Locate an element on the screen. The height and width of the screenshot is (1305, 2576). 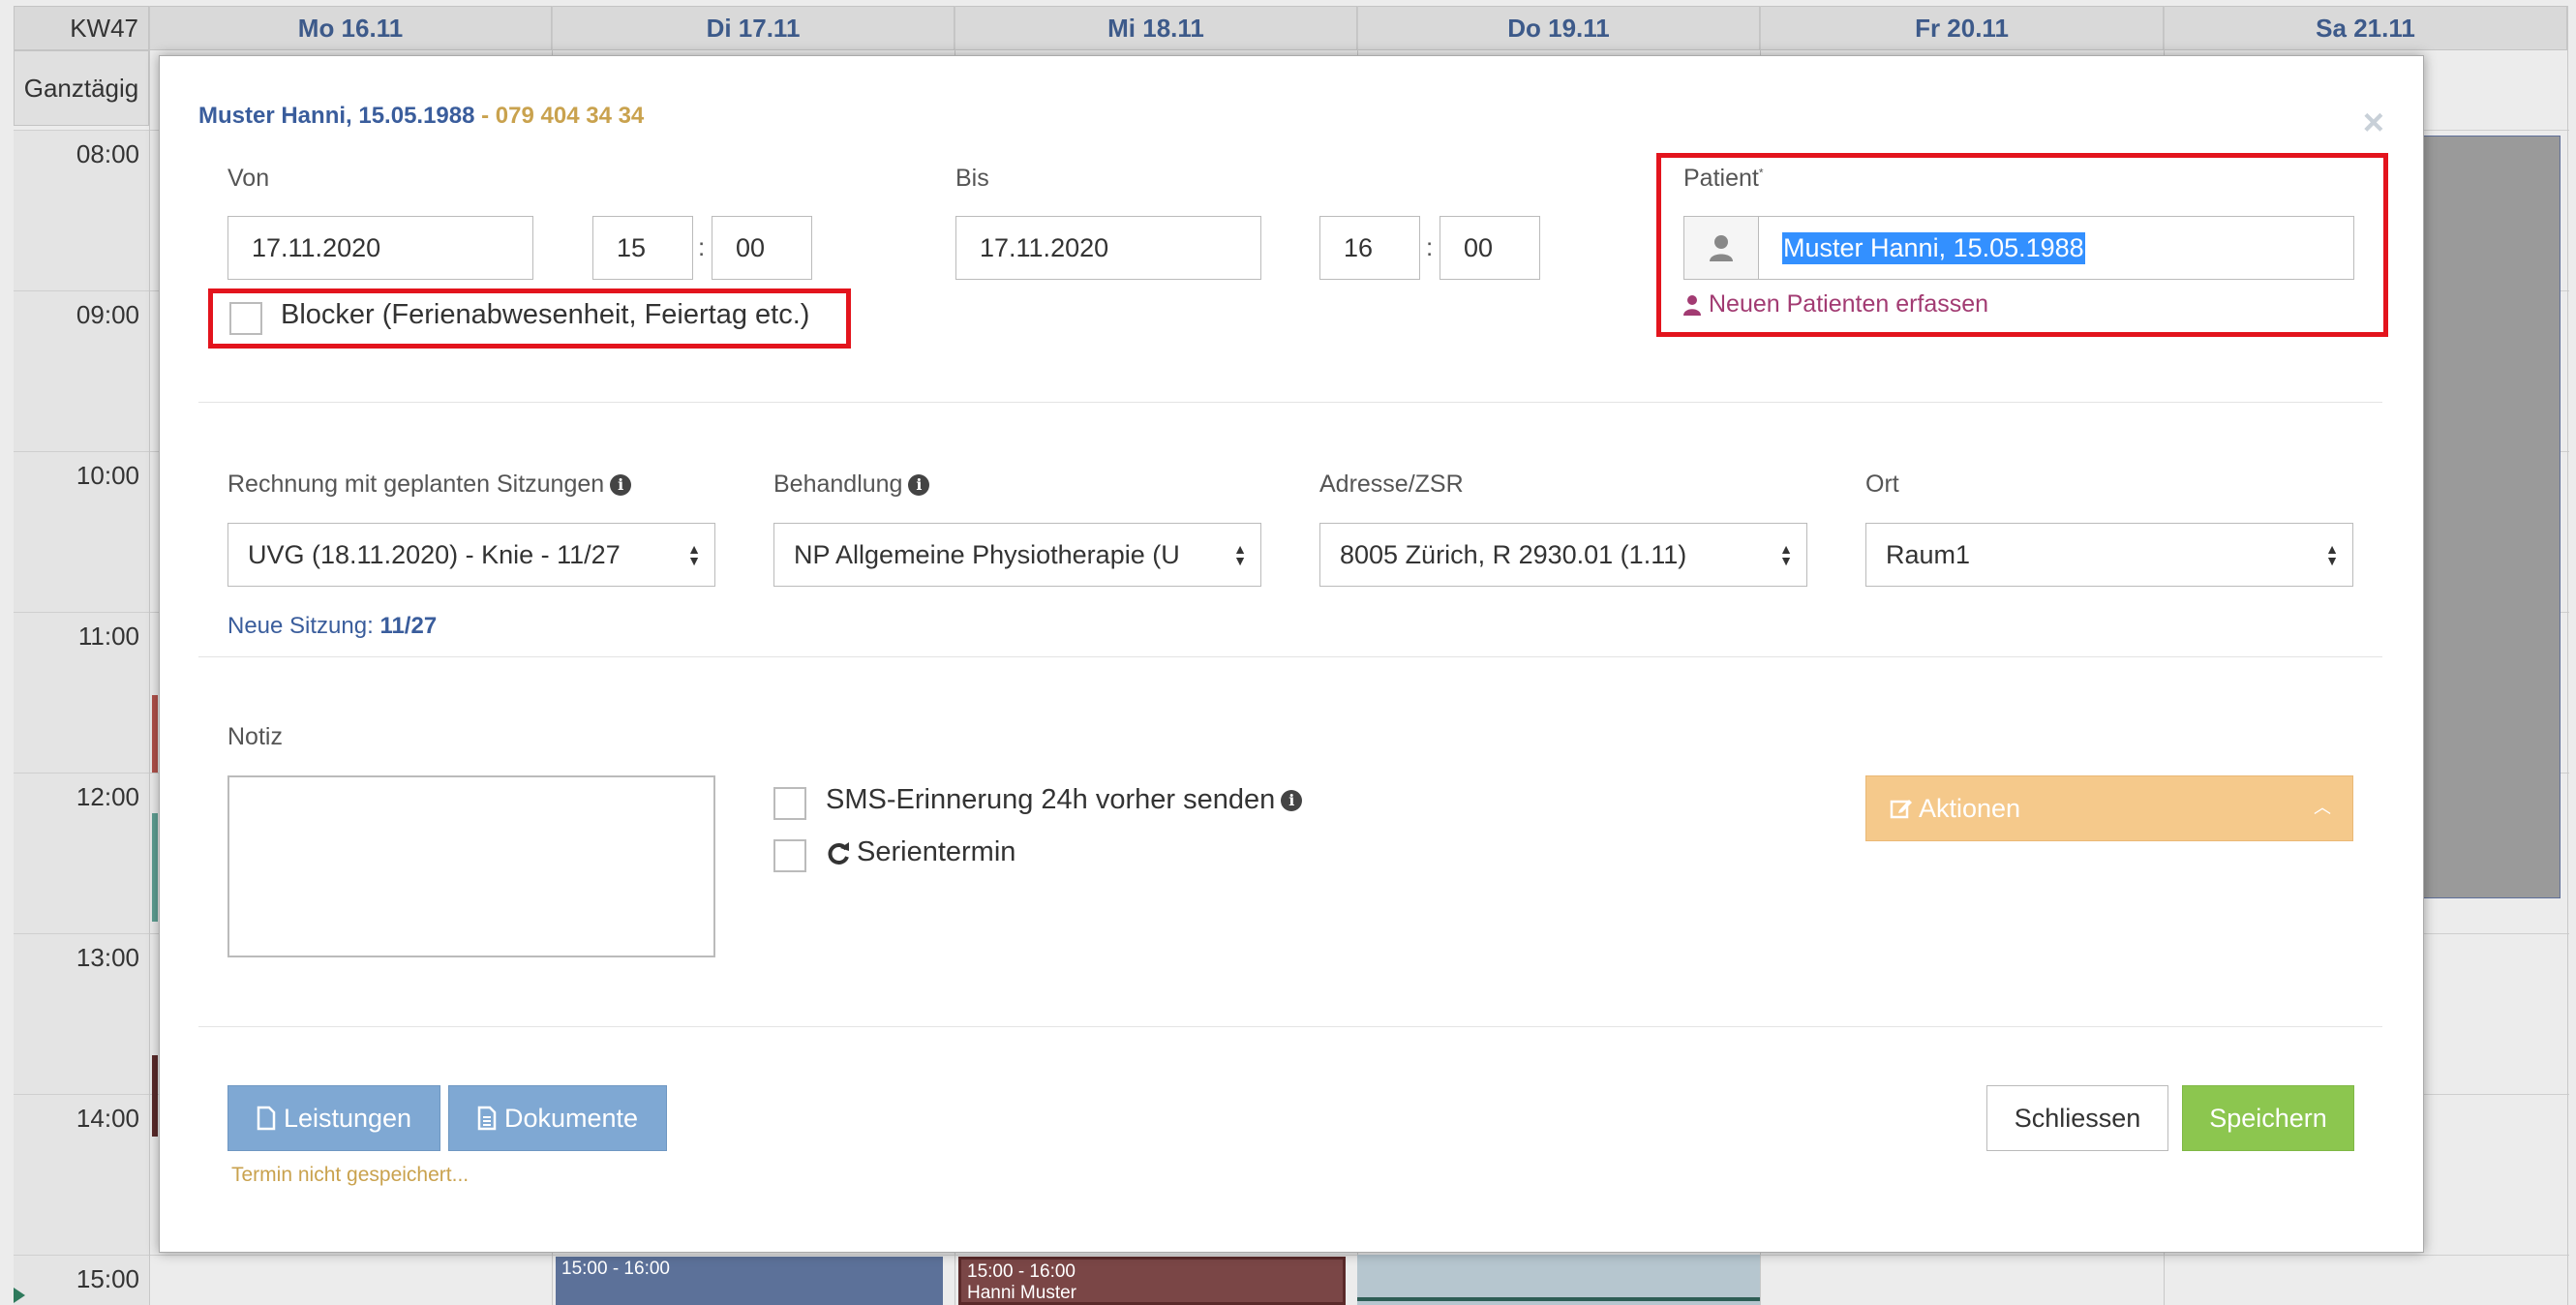
von-date-input: 17.11.2020 is located at coordinates (380, 248).